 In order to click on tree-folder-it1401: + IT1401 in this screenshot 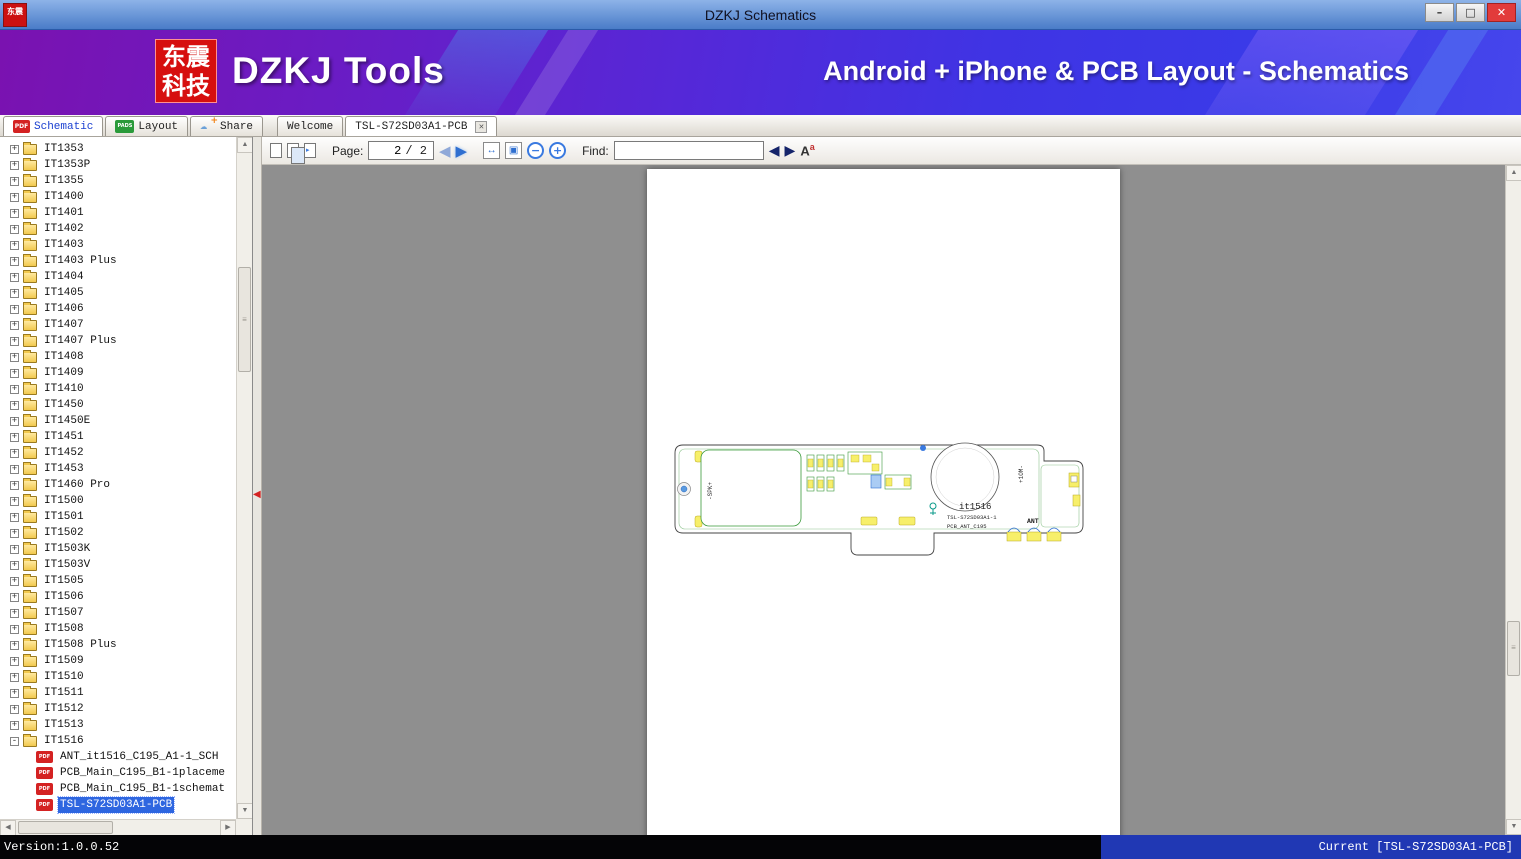, I will do `click(118, 213)`.